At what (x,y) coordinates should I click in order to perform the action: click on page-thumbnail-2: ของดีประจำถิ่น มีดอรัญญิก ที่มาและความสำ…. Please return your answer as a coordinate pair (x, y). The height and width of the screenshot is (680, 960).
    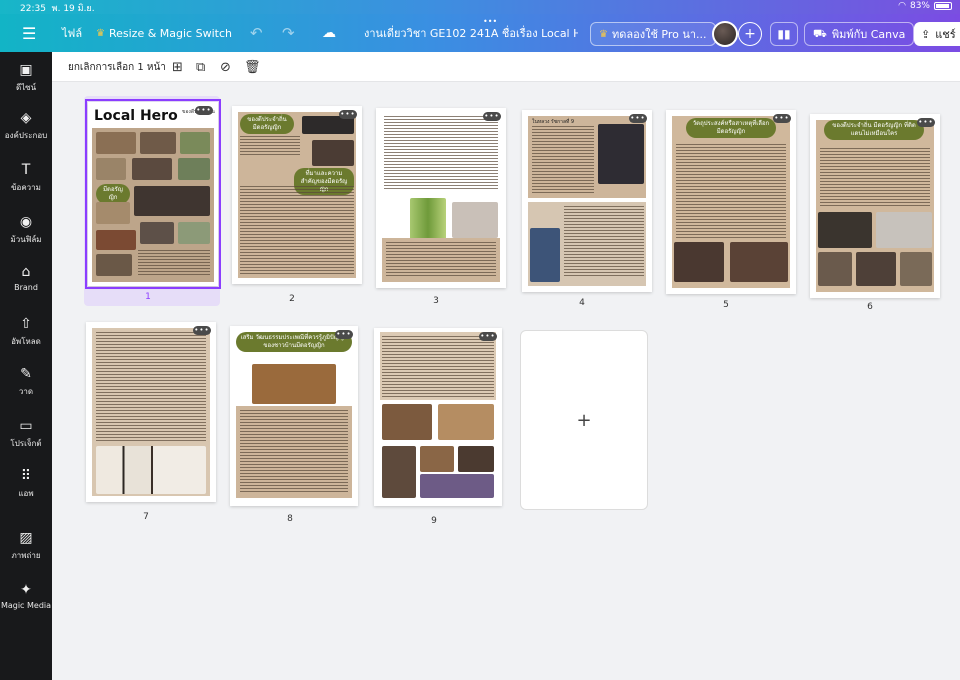
    Looking at the image, I should click on (297, 195).